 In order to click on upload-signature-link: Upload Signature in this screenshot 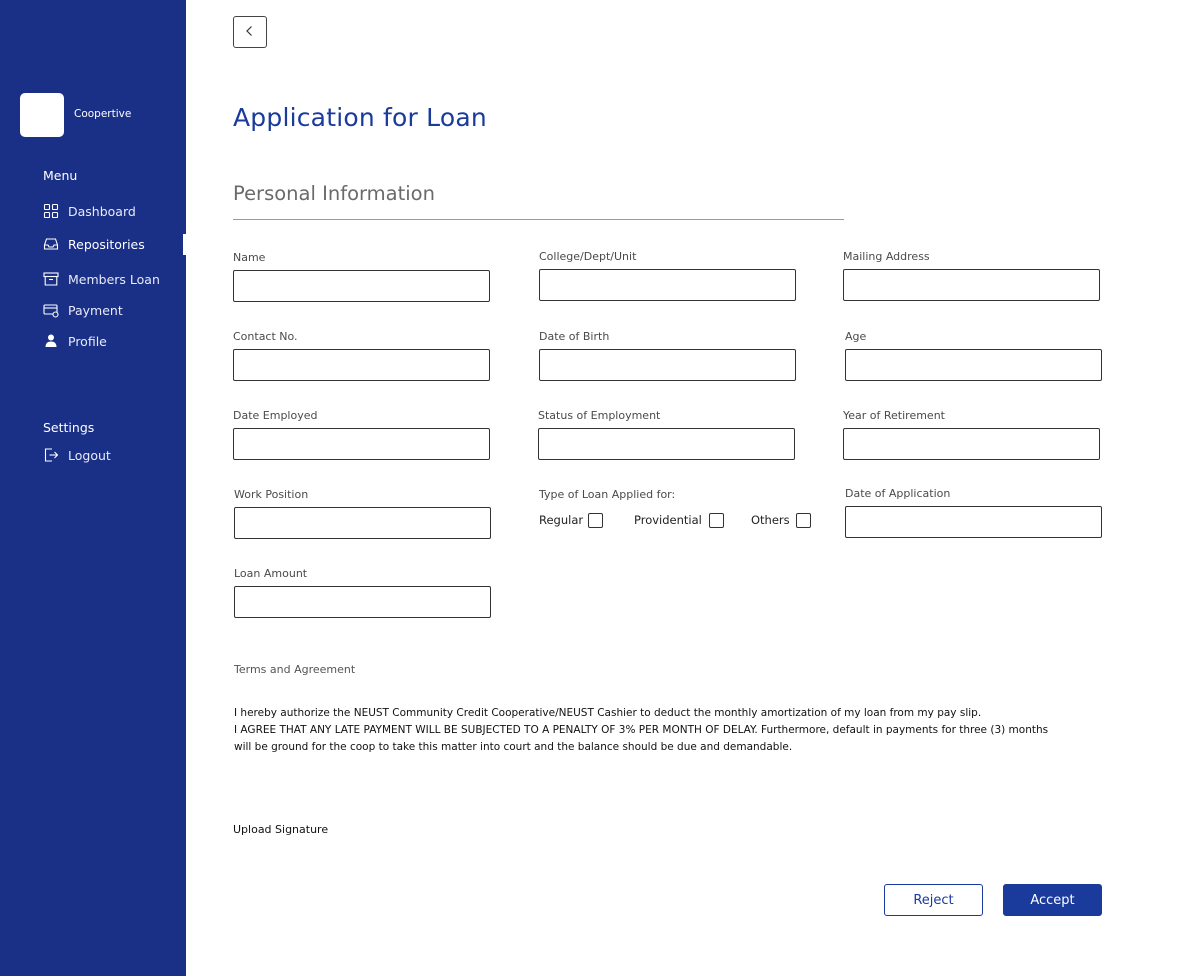, I will do `click(280, 829)`.